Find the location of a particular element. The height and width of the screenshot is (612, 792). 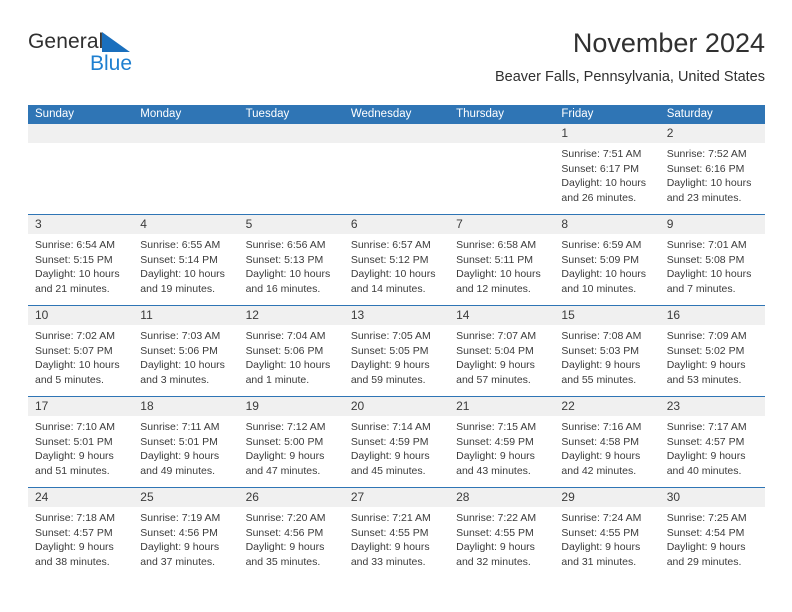

day-number-row: 24 25 26 27 28 29 30 is located at coordinates (396, 497).